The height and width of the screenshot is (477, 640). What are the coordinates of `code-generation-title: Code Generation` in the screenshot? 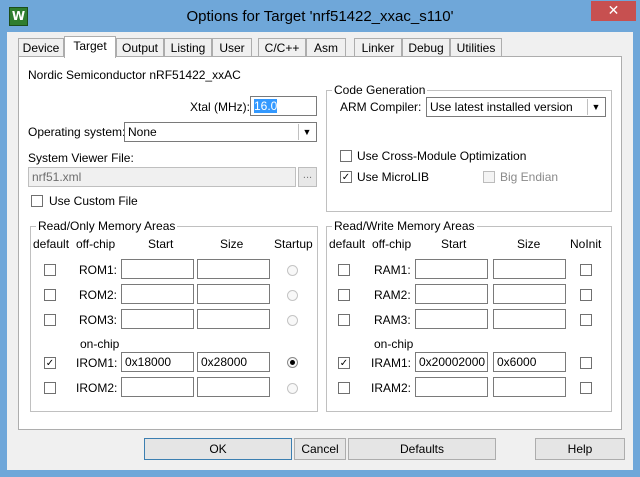 It's located at (380, 90).